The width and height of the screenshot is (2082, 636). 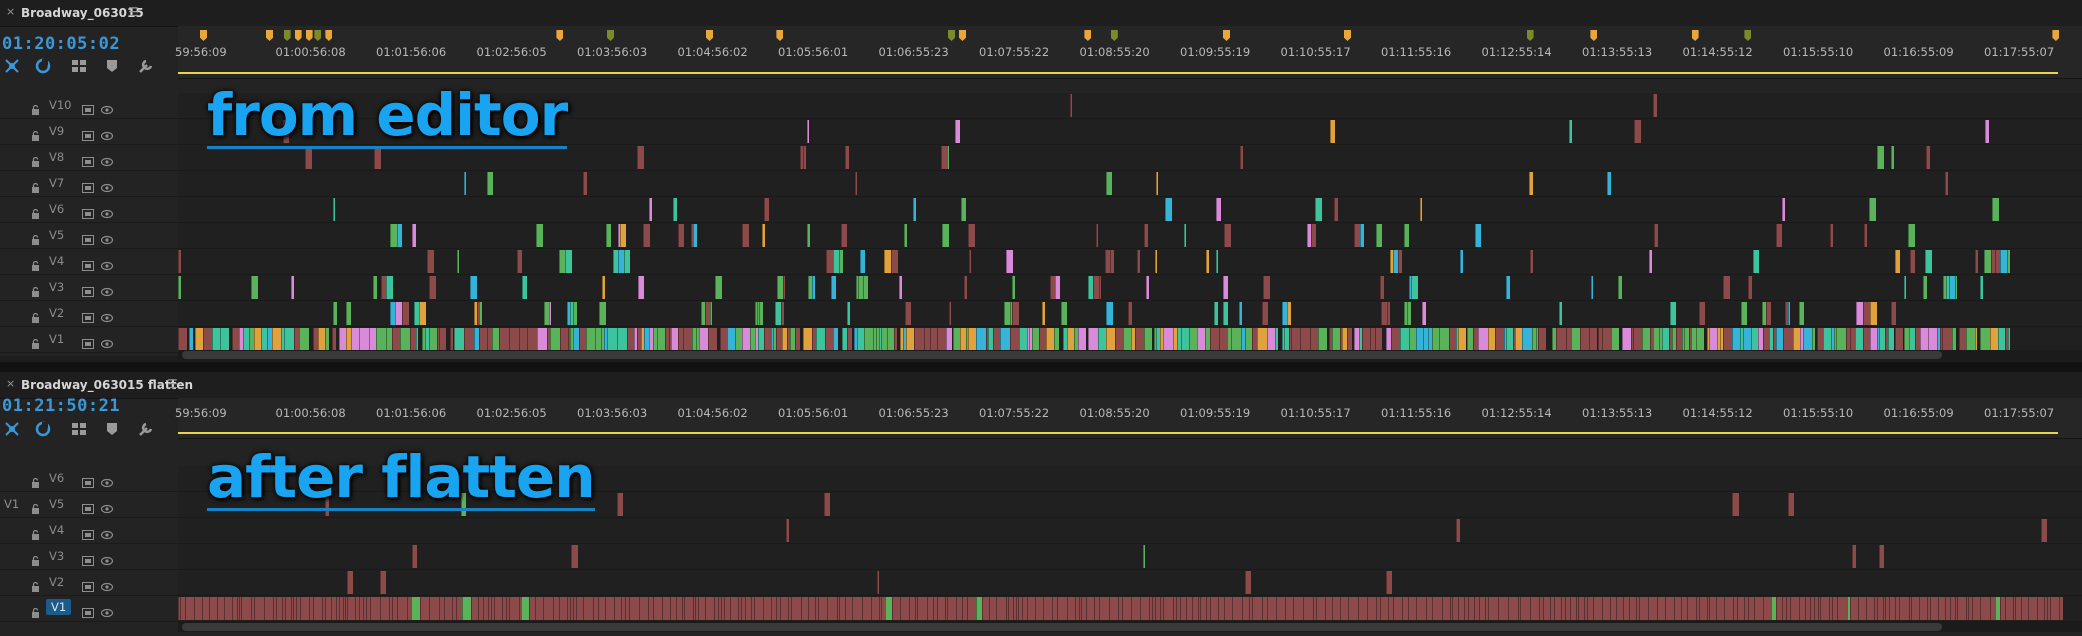 I want to click on track-header: V1 V5, so click(x=89, y=505).